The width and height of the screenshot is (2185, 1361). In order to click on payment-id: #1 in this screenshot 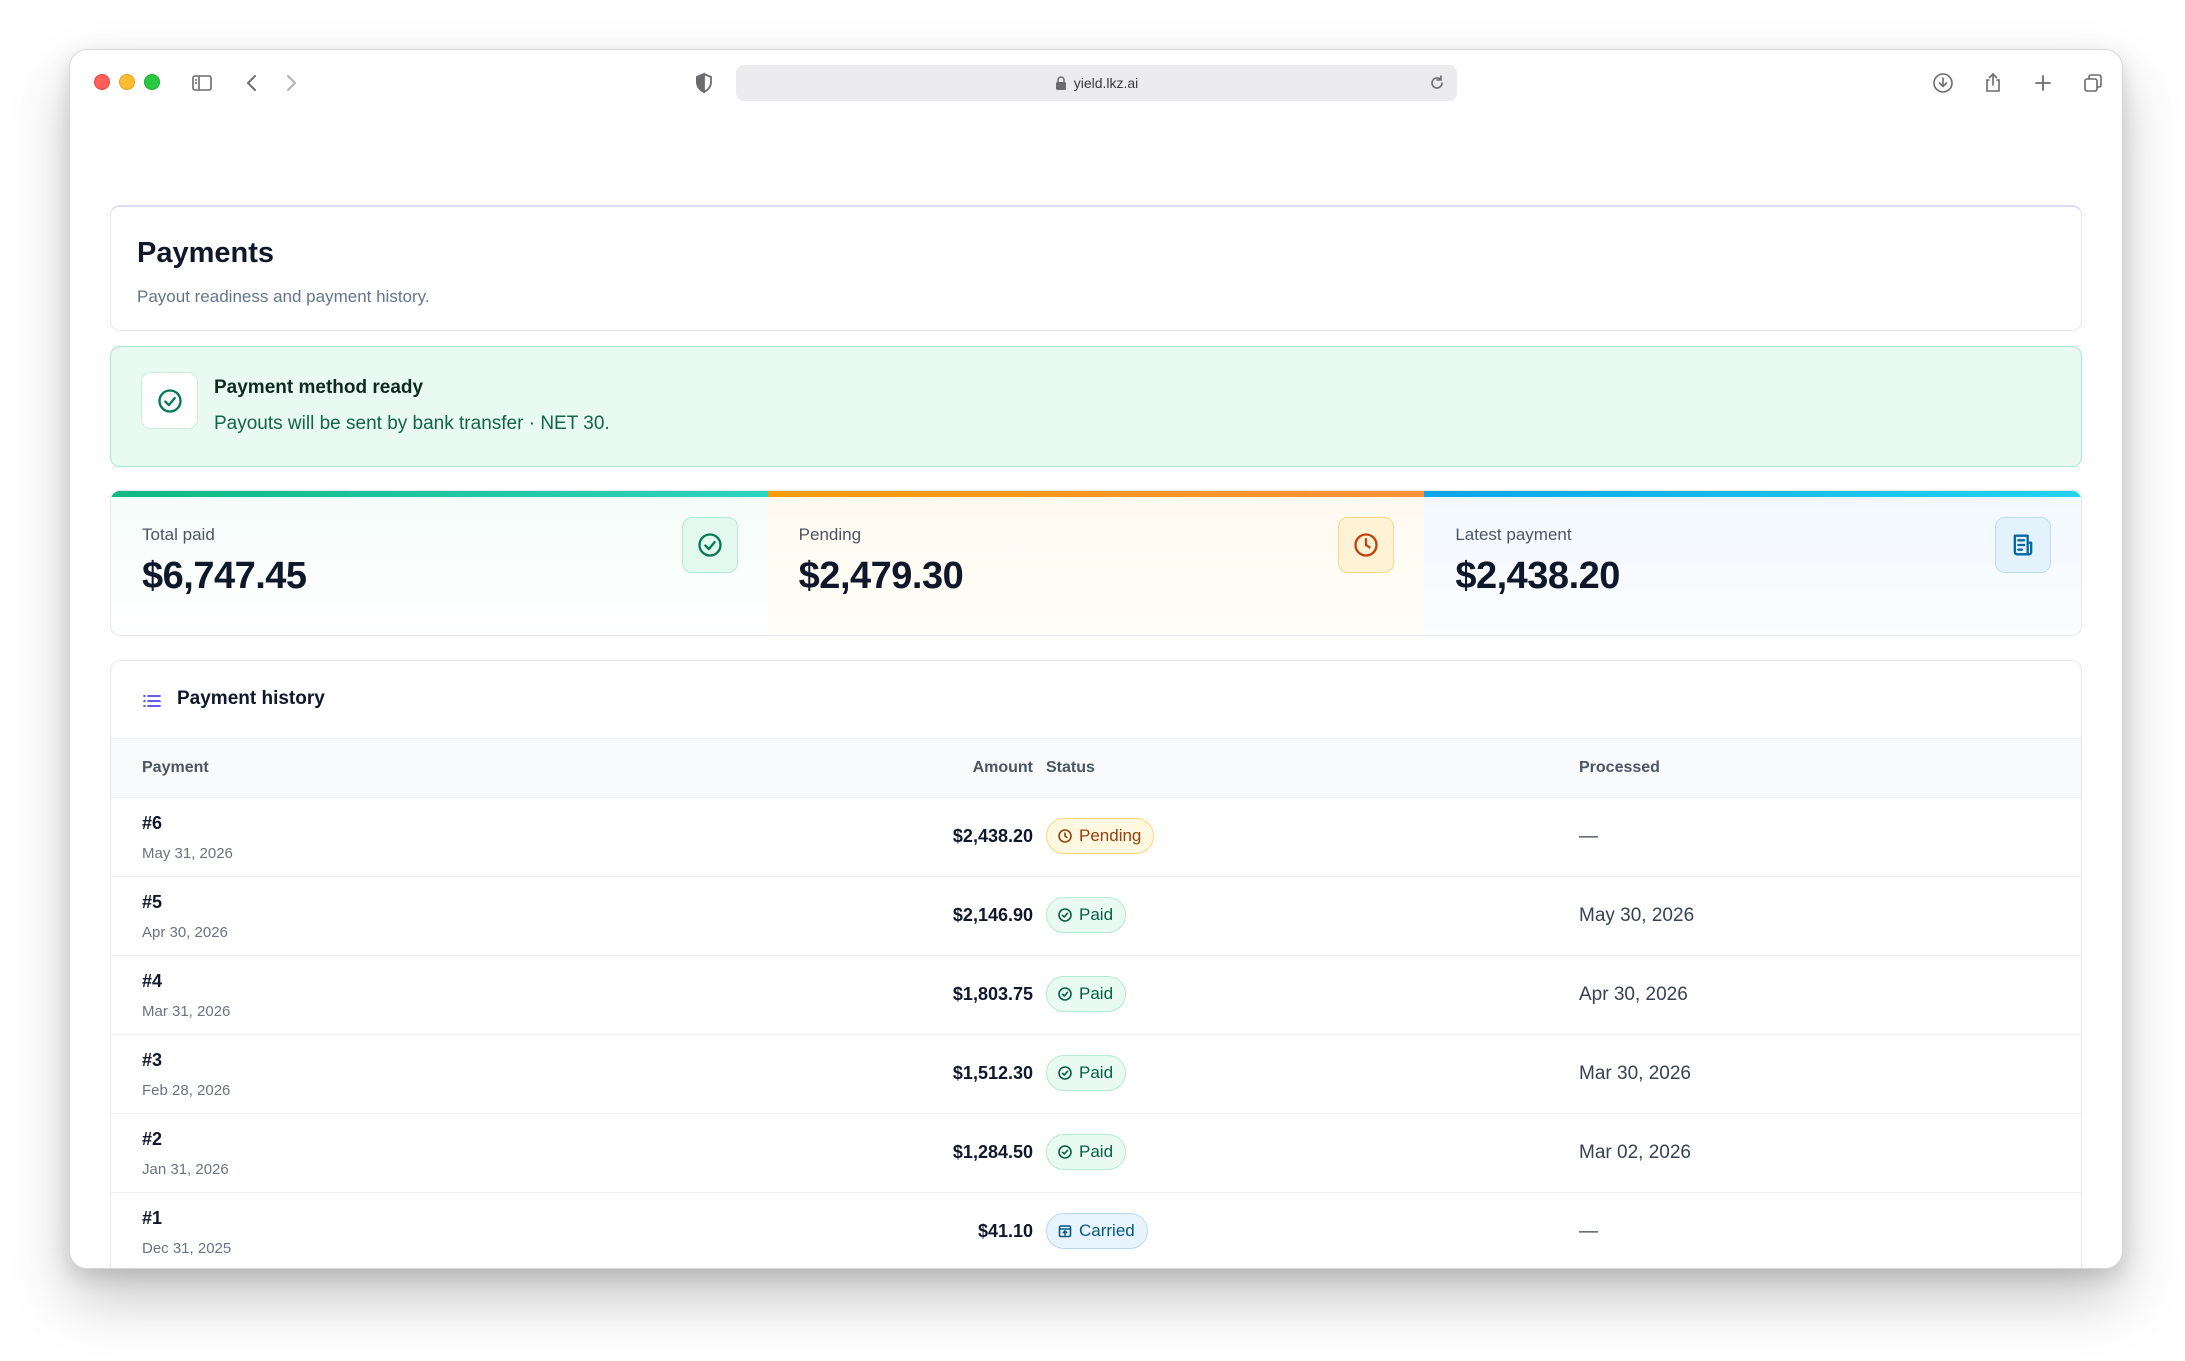, I will do `click(152, 1218)`.